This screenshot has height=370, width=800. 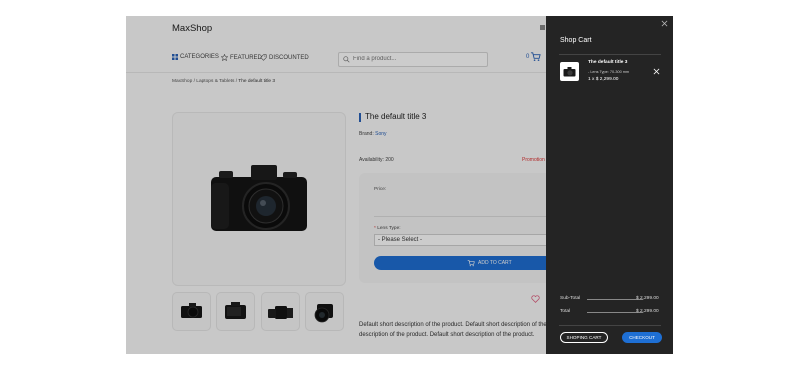 I want to click on total-label: Total, so click(x=565, y=311).